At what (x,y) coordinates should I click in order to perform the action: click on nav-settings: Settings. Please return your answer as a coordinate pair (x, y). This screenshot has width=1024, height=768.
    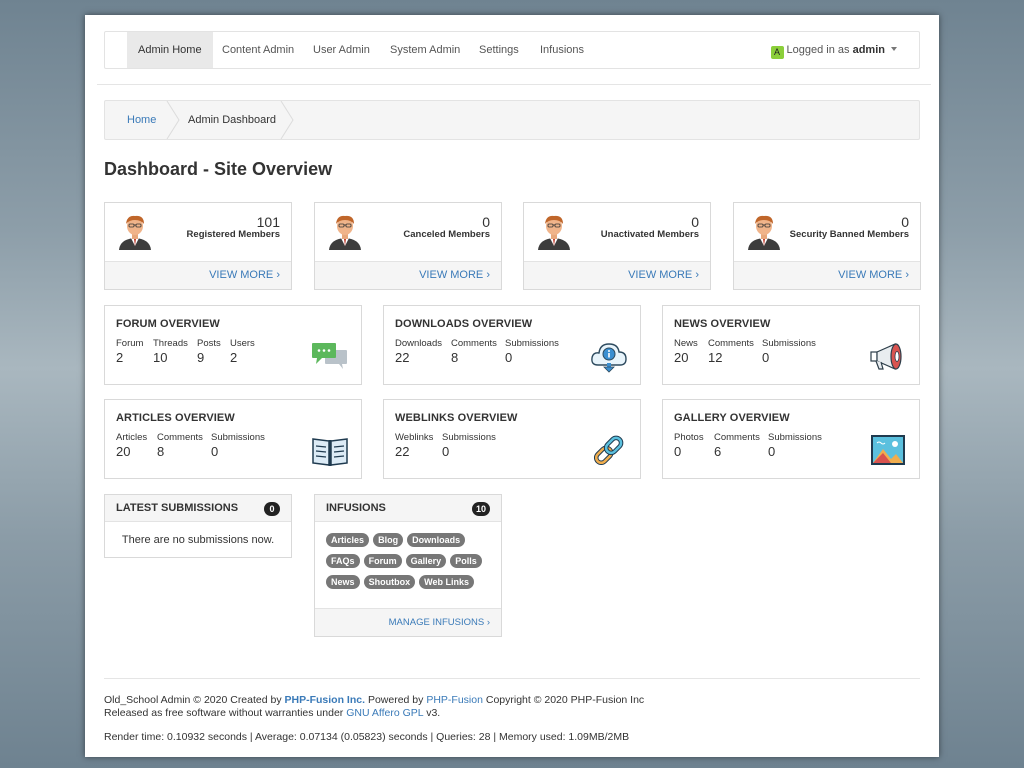
    Looking at the image, I should click on (499, 50).